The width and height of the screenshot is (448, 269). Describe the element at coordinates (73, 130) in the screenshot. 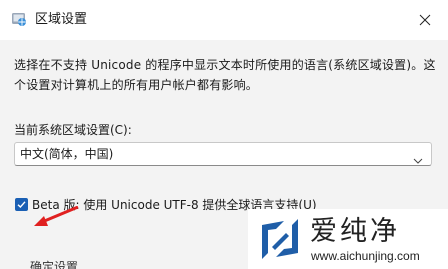

I see `locale-label: 当前系统区域设置(C):` at that location.